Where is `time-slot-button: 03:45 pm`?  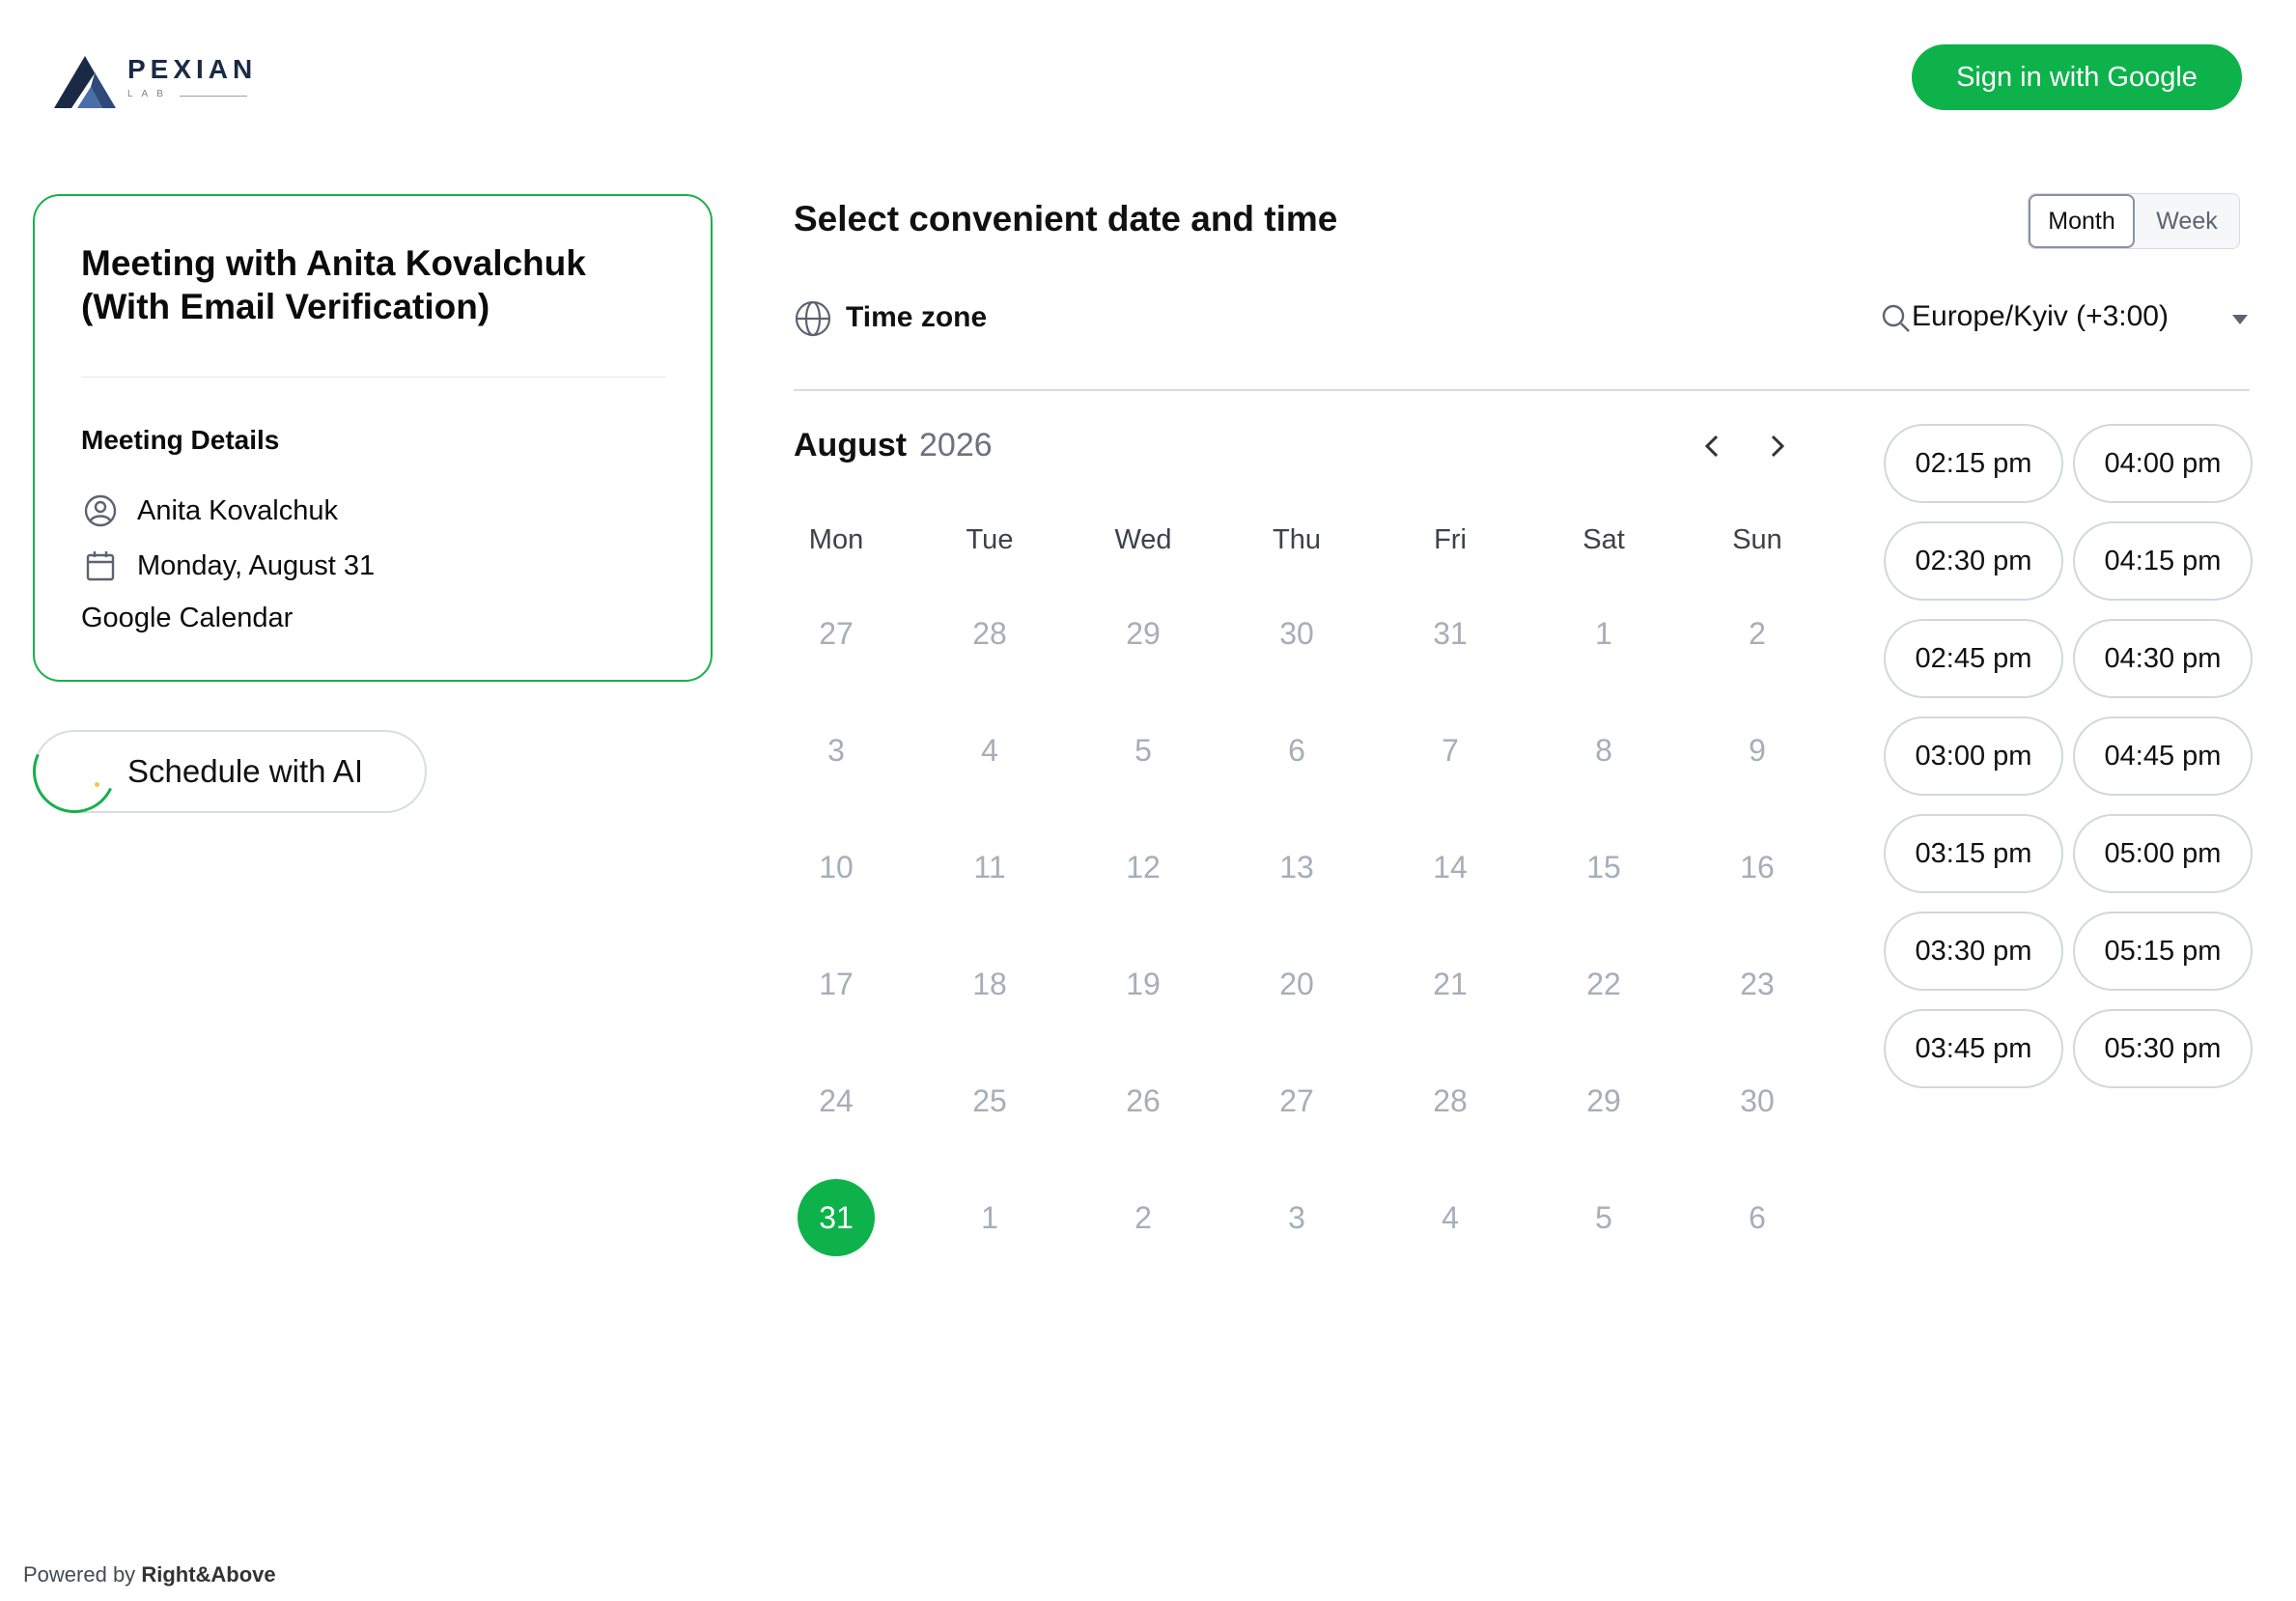 time-slot-button: 03:45 pm is located at coordinates (1974, 1048).